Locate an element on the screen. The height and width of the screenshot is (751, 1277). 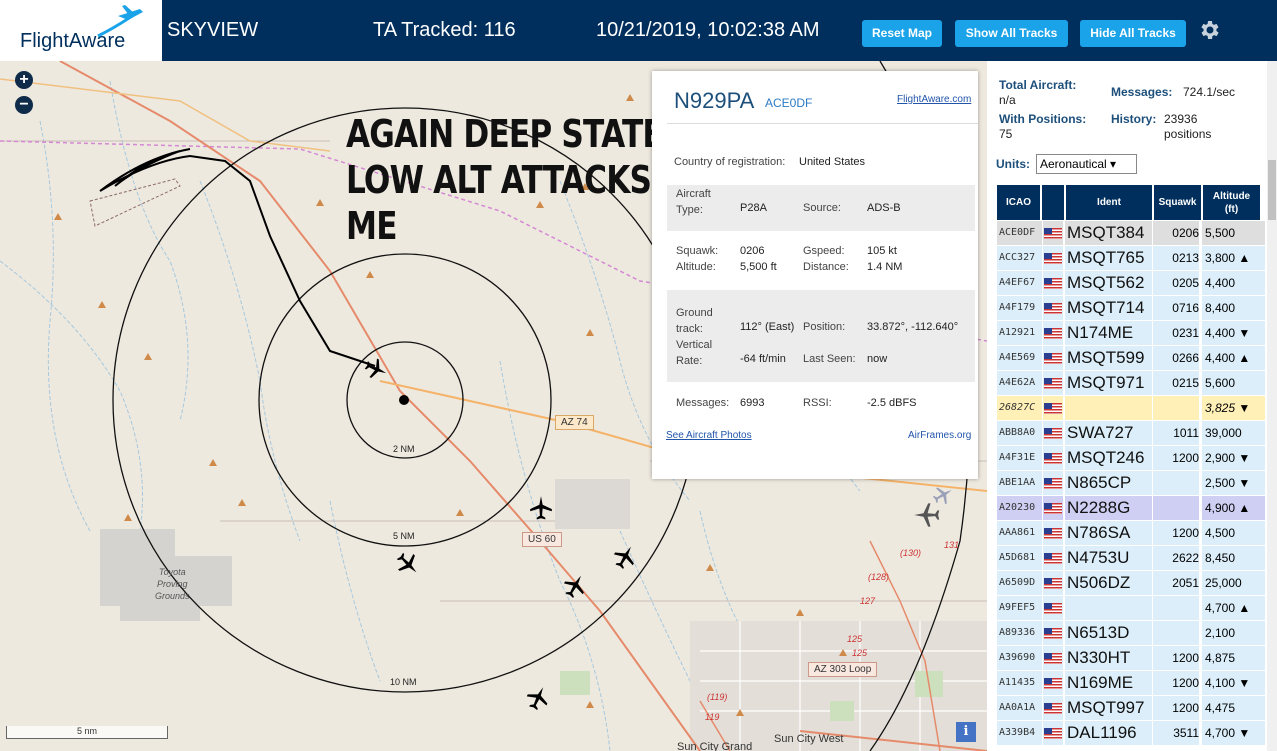
cell-altitude: 4,400 is located at coordinates (1234, 283).